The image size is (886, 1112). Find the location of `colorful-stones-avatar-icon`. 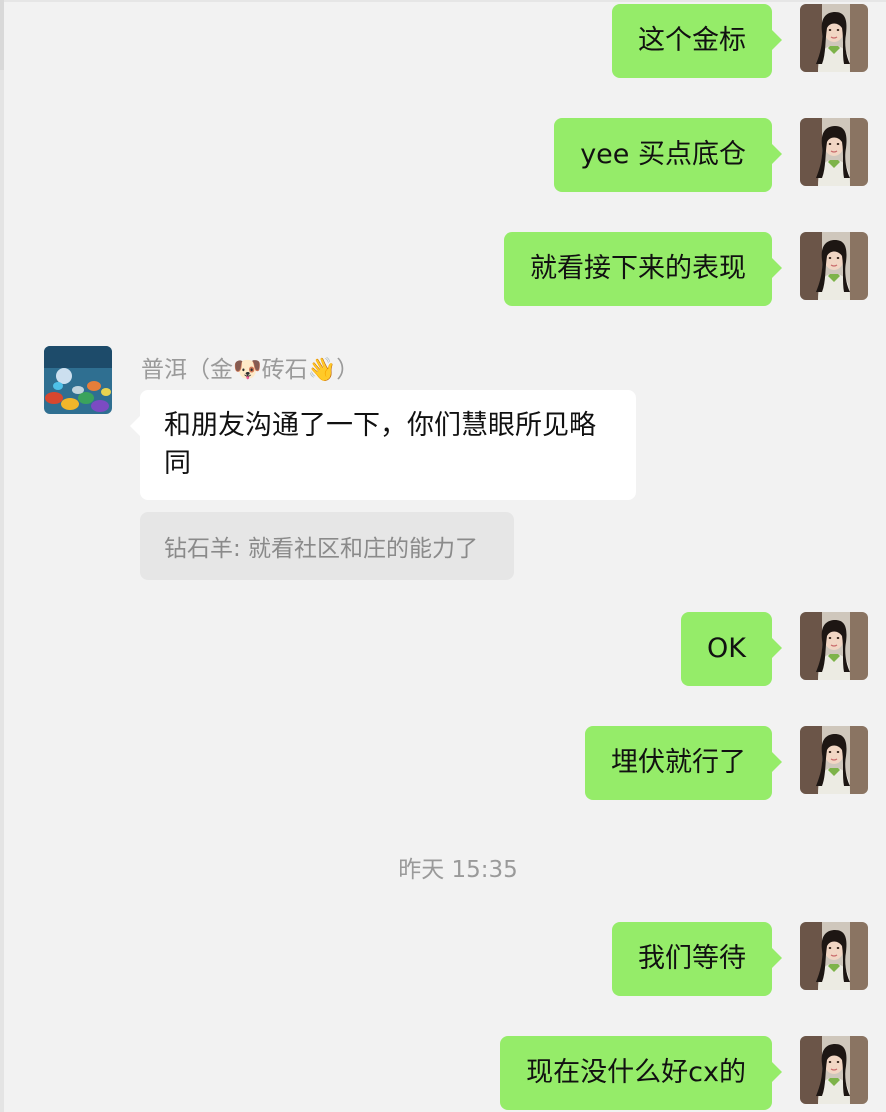

colorful-stones-avatar-icon is located at coordinates (78, 380).